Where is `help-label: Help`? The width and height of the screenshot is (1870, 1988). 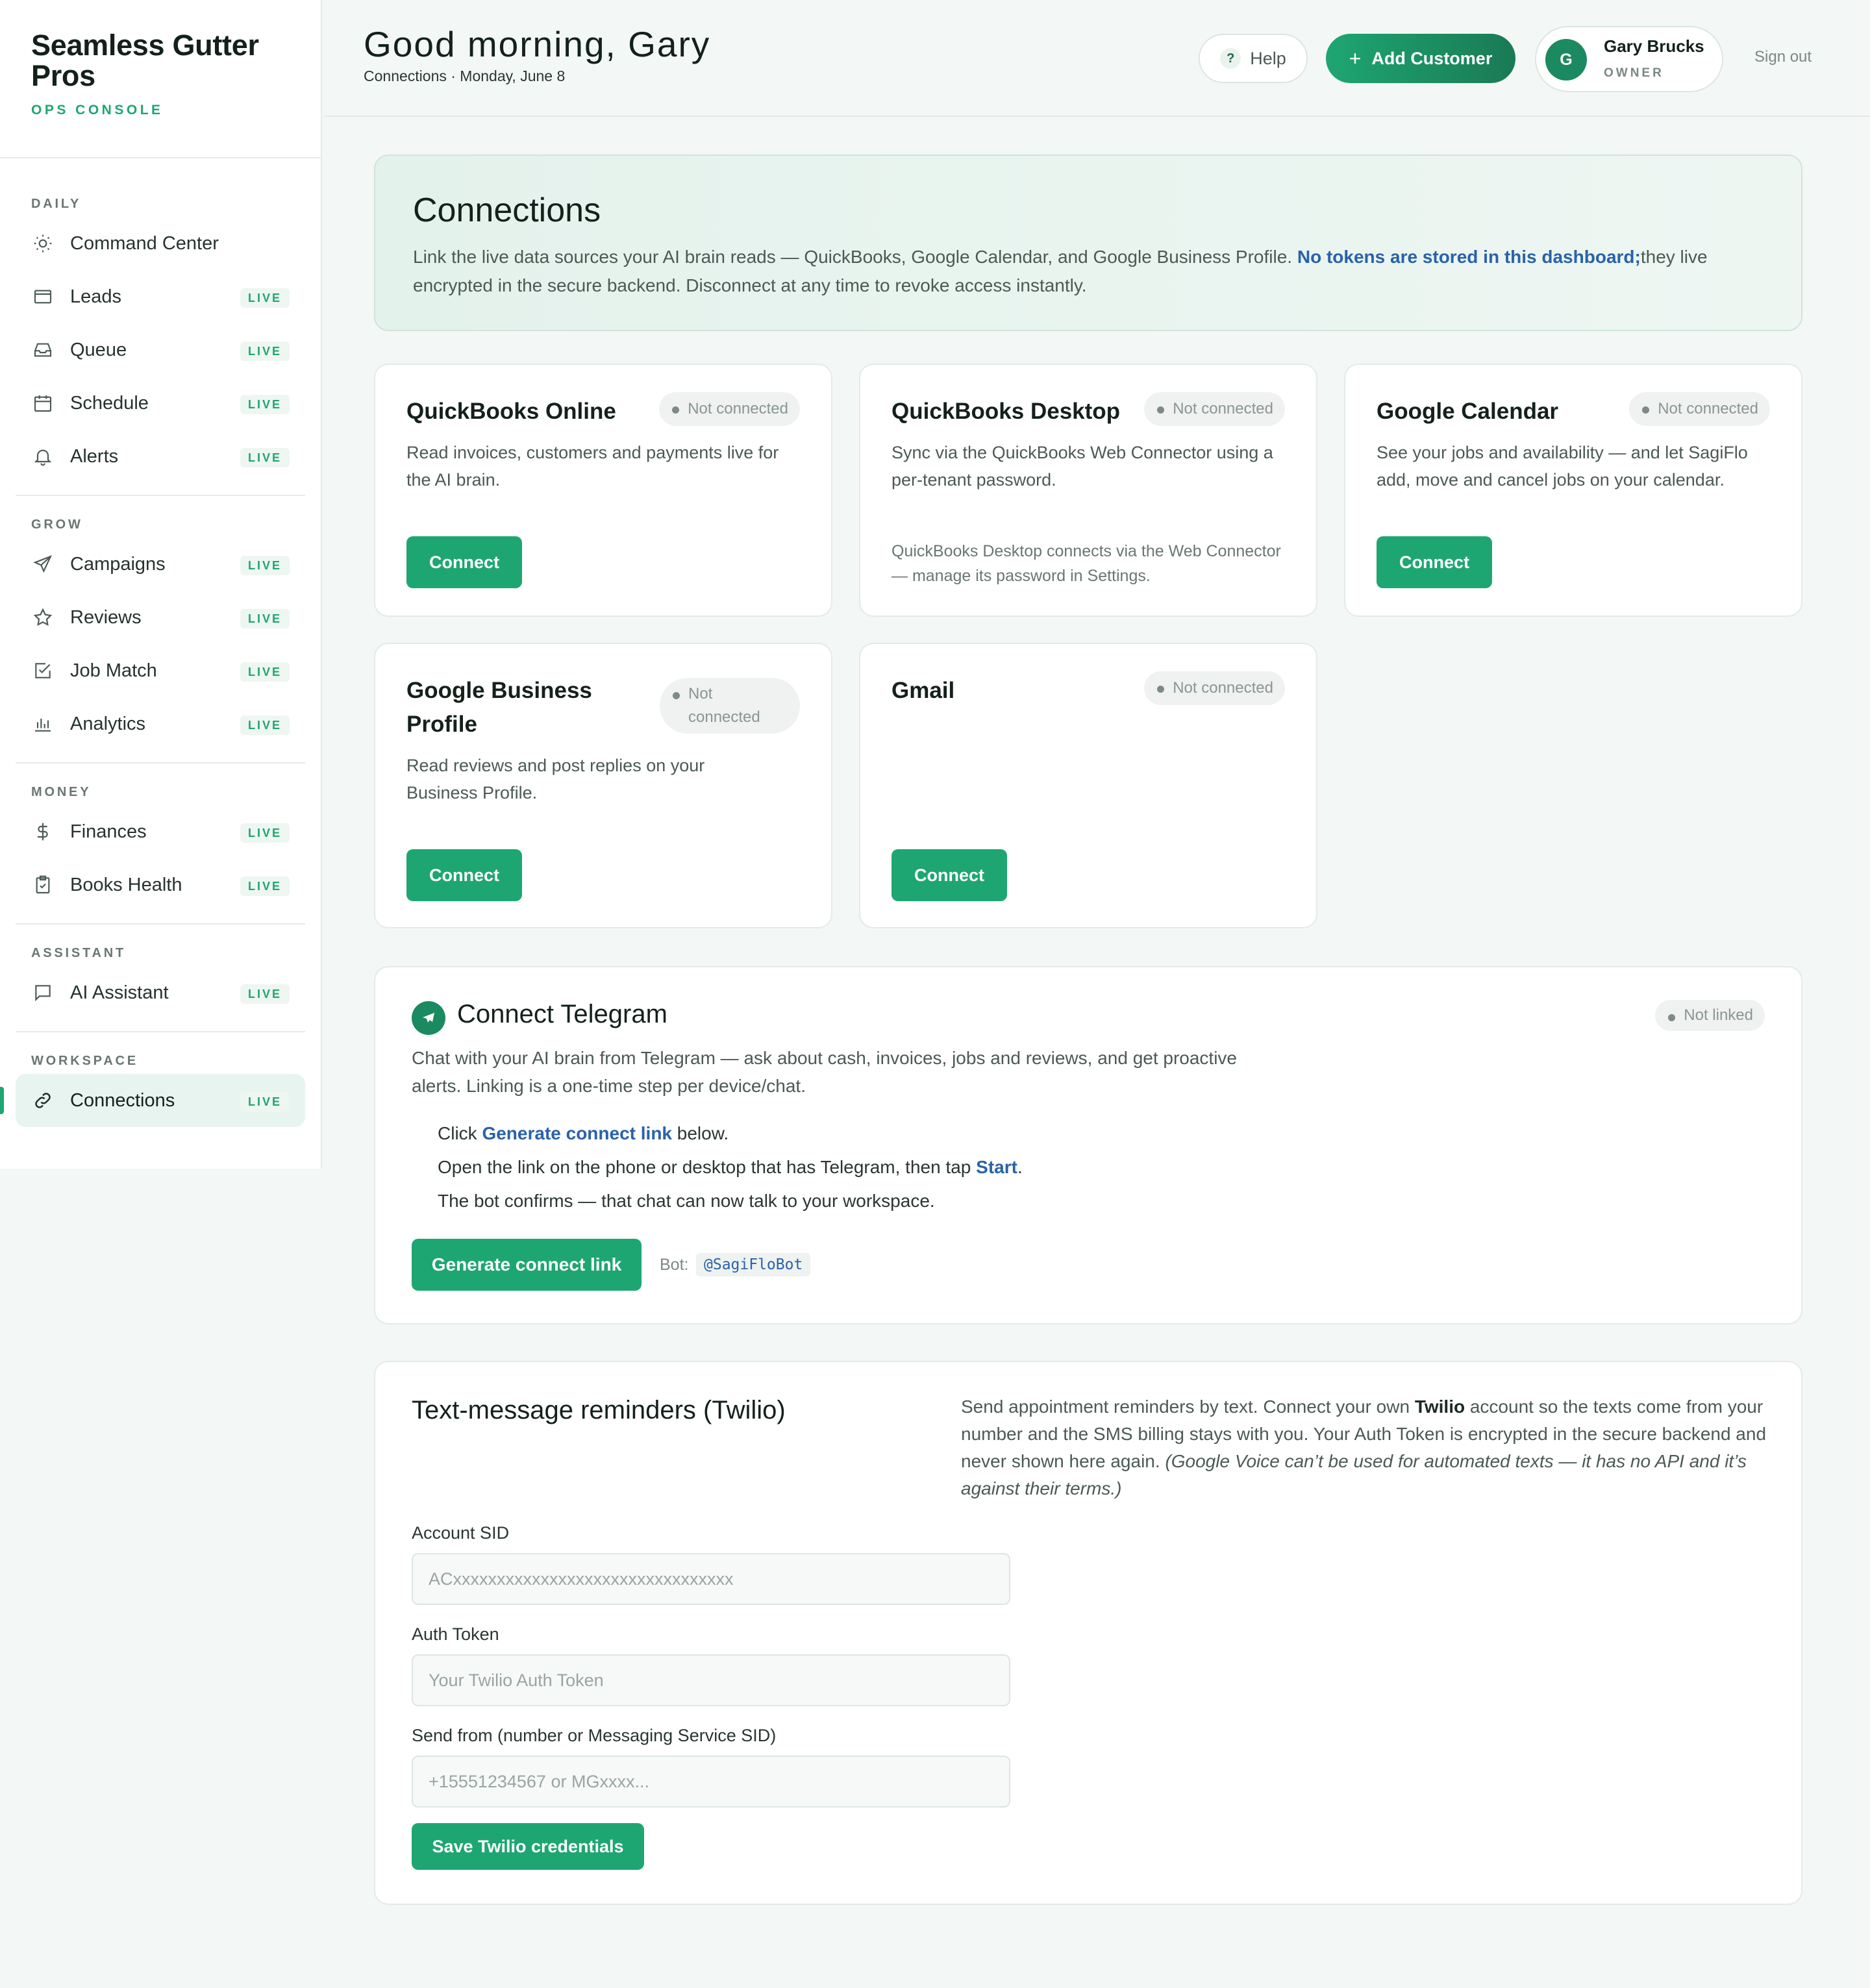
help-label: Help is located at coordinates (1268, 58).